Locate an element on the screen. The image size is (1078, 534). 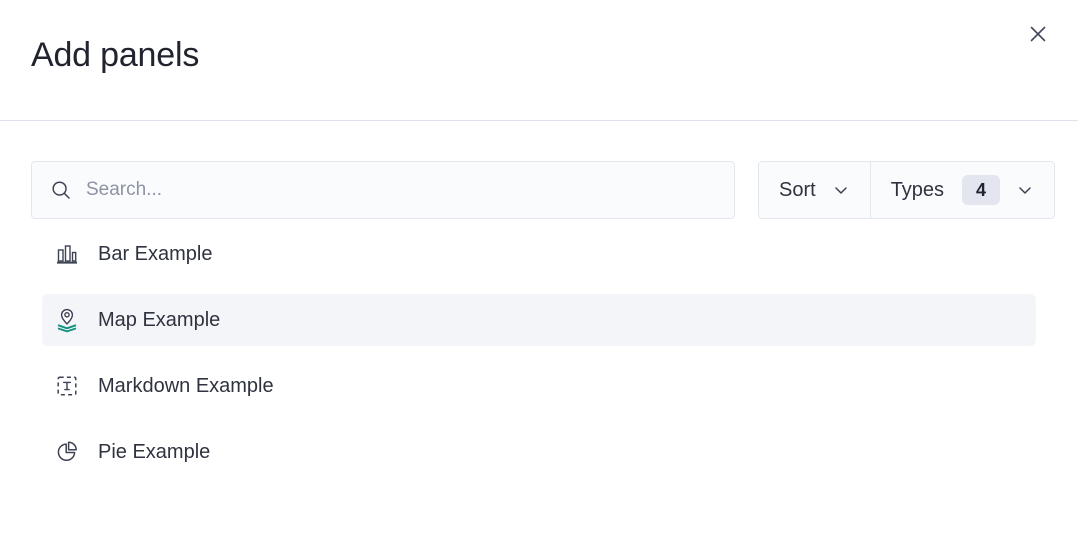
types-label: Types is located at coordinates (917, 189).